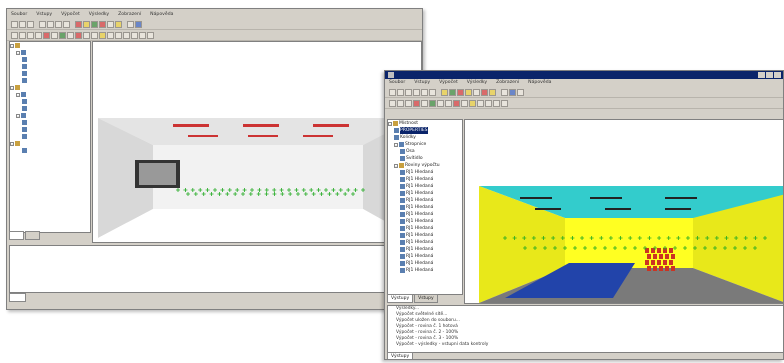  What do you see at coordinates (425, 123) in the screenshot?
I see `tree-item: - Místnost` at bounding box center [425, 123].